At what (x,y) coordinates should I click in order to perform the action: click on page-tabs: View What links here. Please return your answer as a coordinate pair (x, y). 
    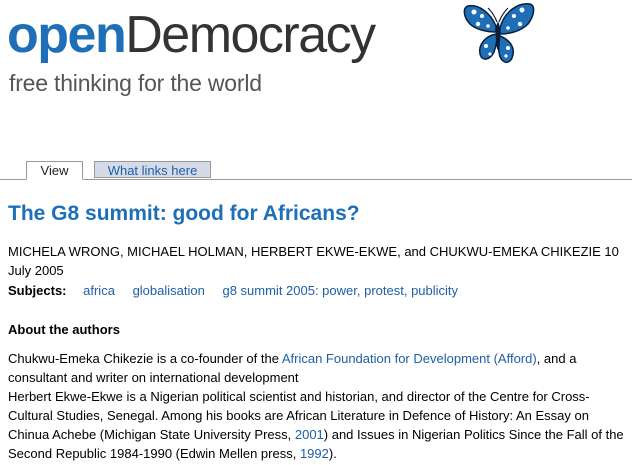
    Looking at the image, I should click on (316, 170).